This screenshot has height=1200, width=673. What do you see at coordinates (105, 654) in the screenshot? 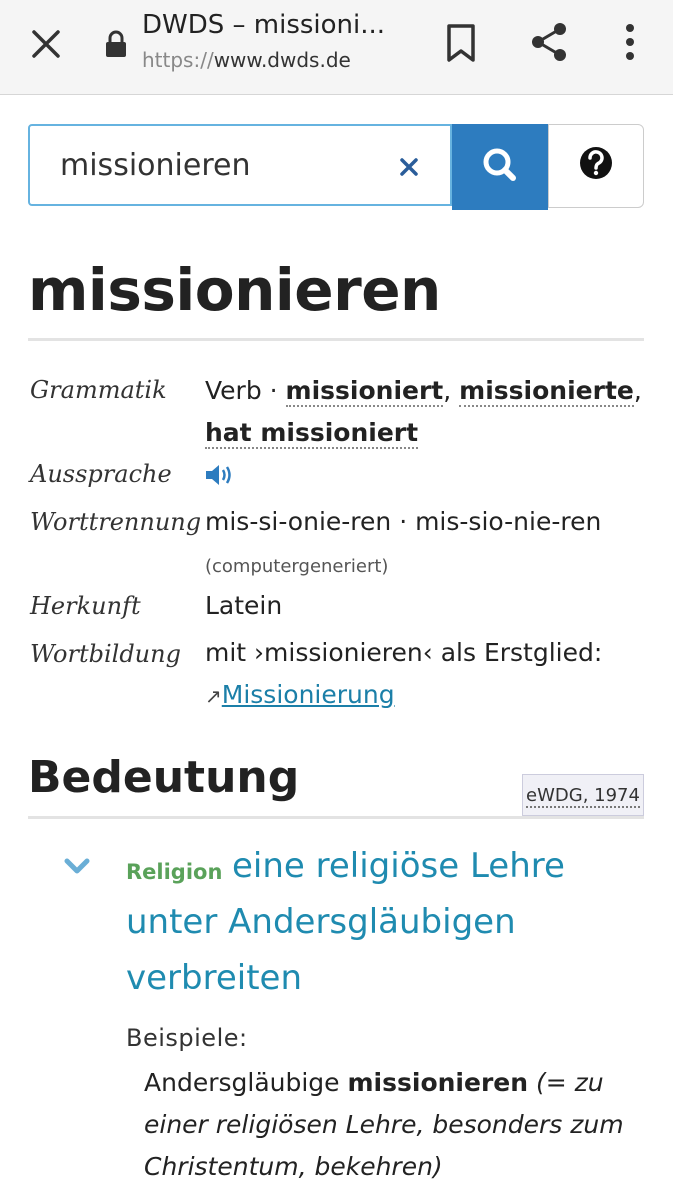
I see `wortbildung-label: Wortbildung` at bounding box center [105, 654].